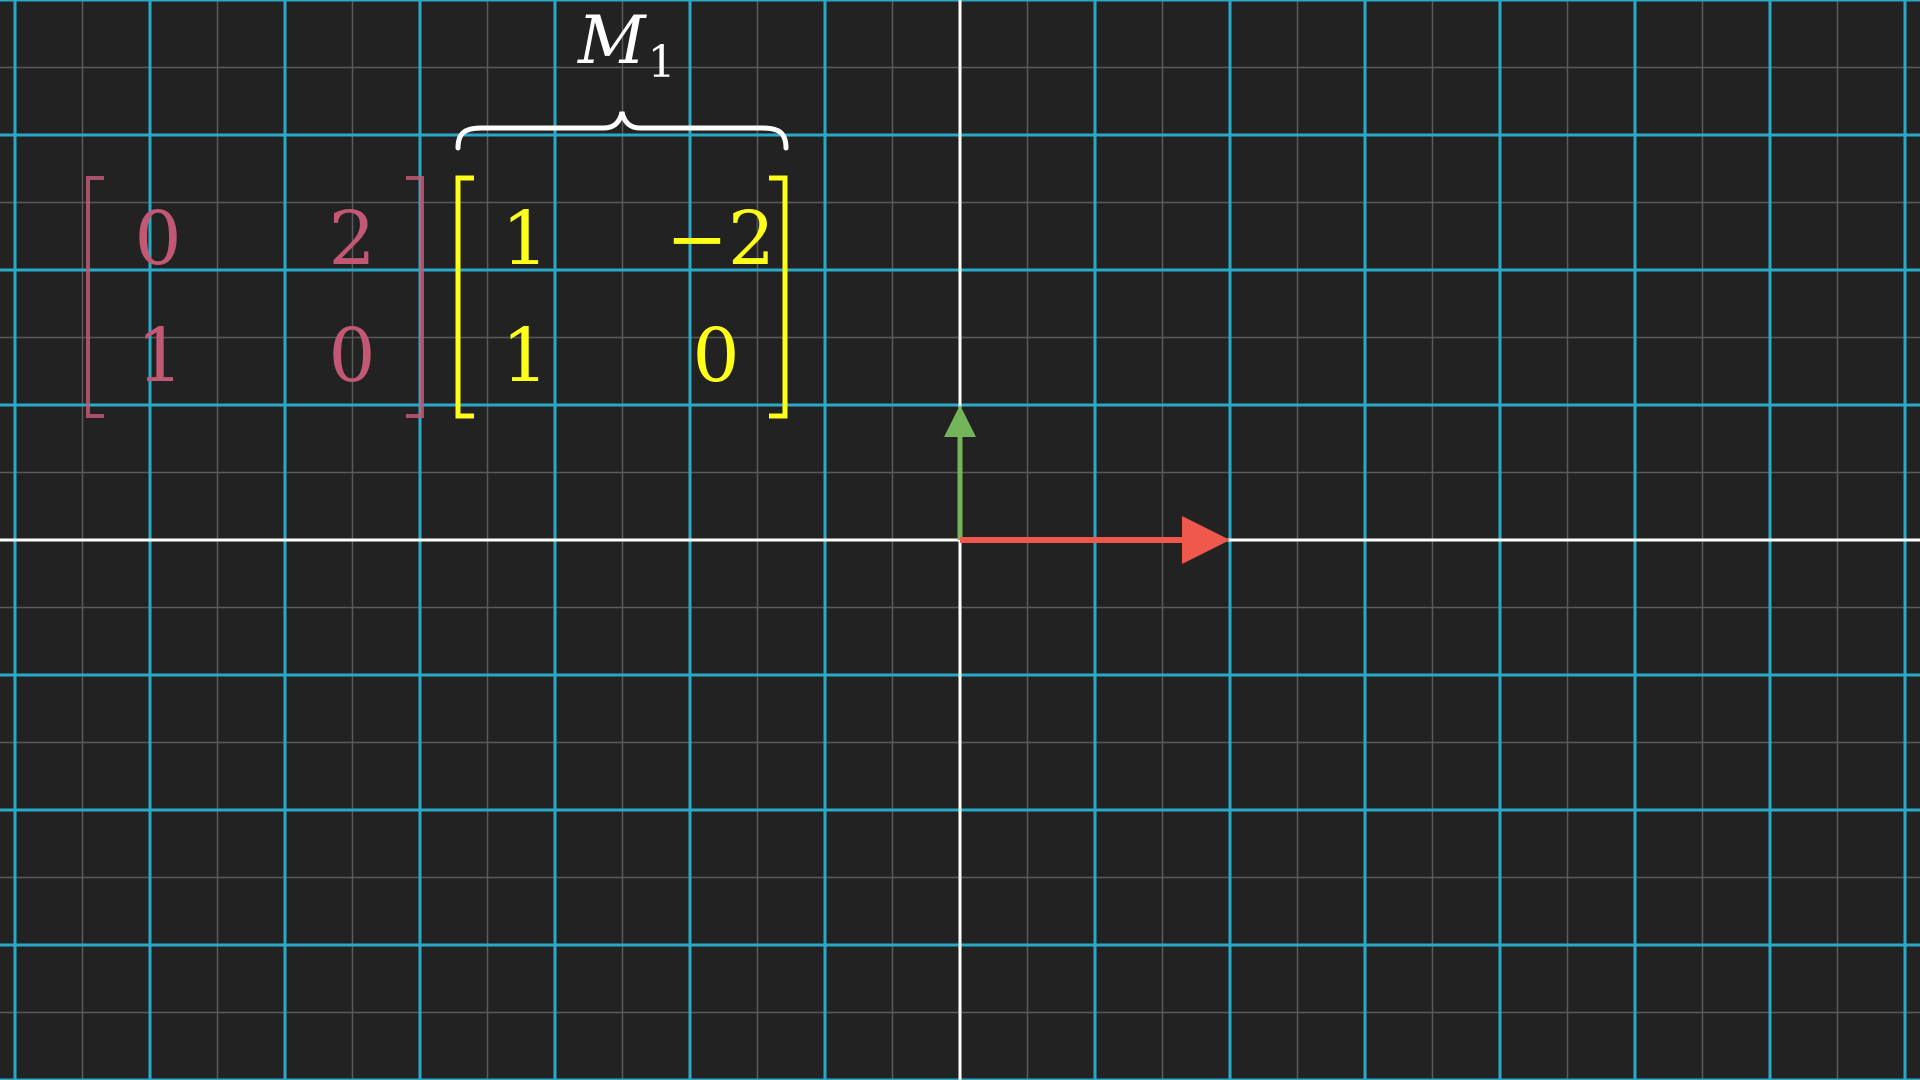 This screenshot has width=1920, height=1080. What do you see at coordinates (525, 239) in the screenshot?
I see `right-matrix-entry-r1c1: 1` at bounding box center [525, 239].